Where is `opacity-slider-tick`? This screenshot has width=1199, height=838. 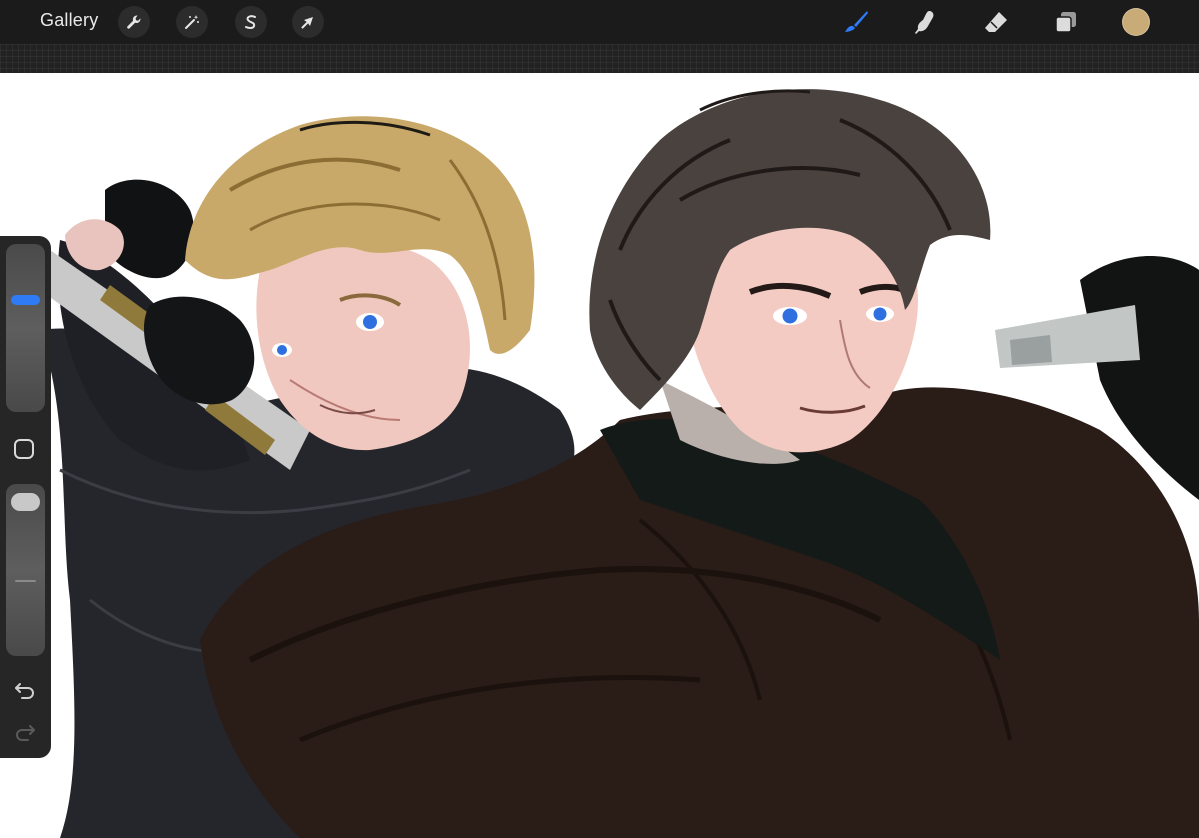
opacity-slider-tick is located at coordinates (25, 581).